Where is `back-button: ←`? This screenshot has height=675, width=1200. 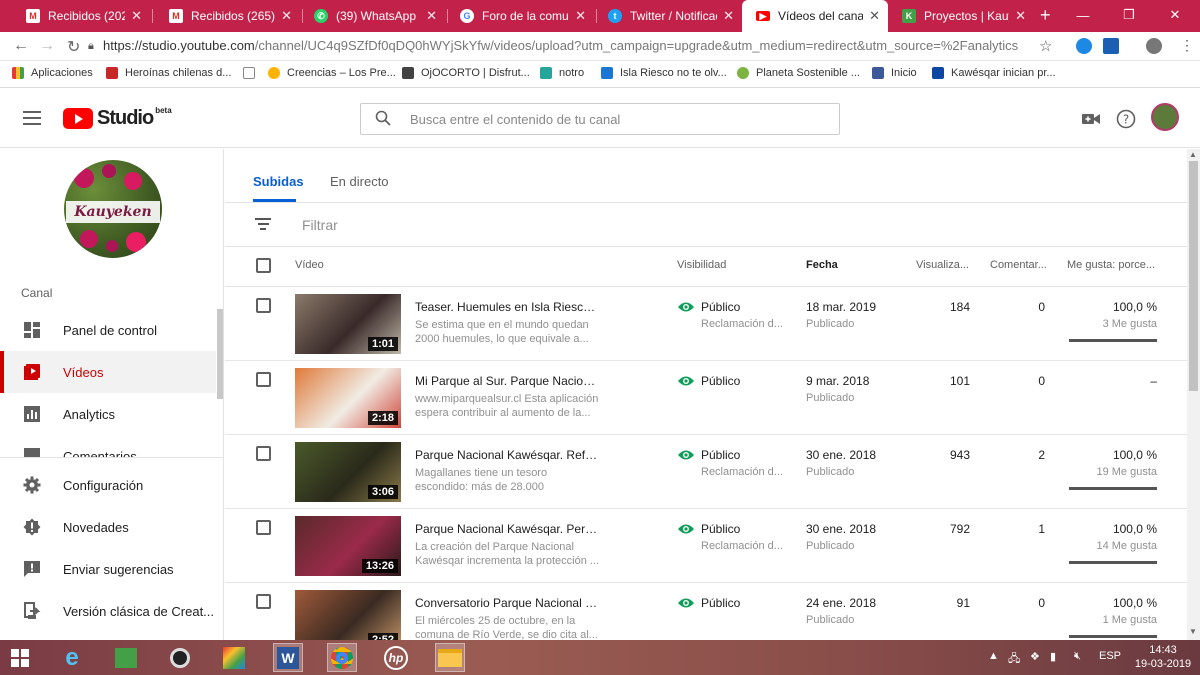 back-button: ← is located at coordinates (21, 46).